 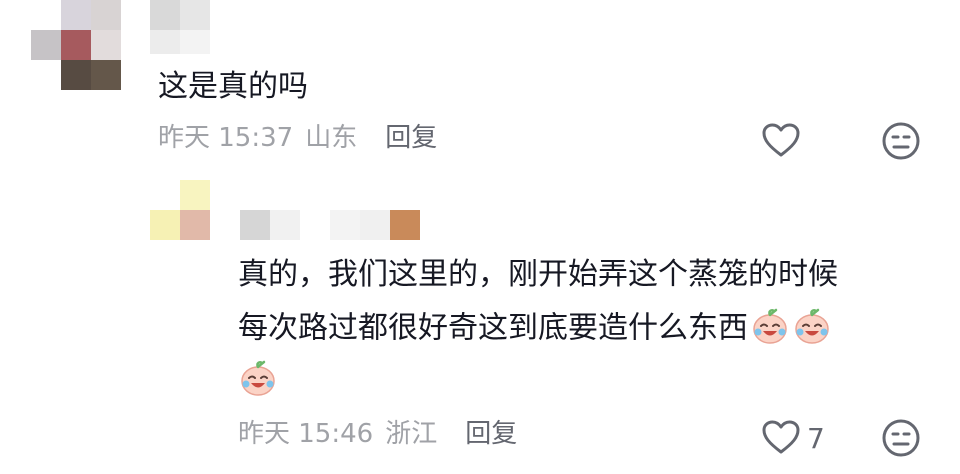 What do you see at coordinates (331, 138) in the screenshot?
I see `comment-location: 山东` at bounding box center [331, 138].